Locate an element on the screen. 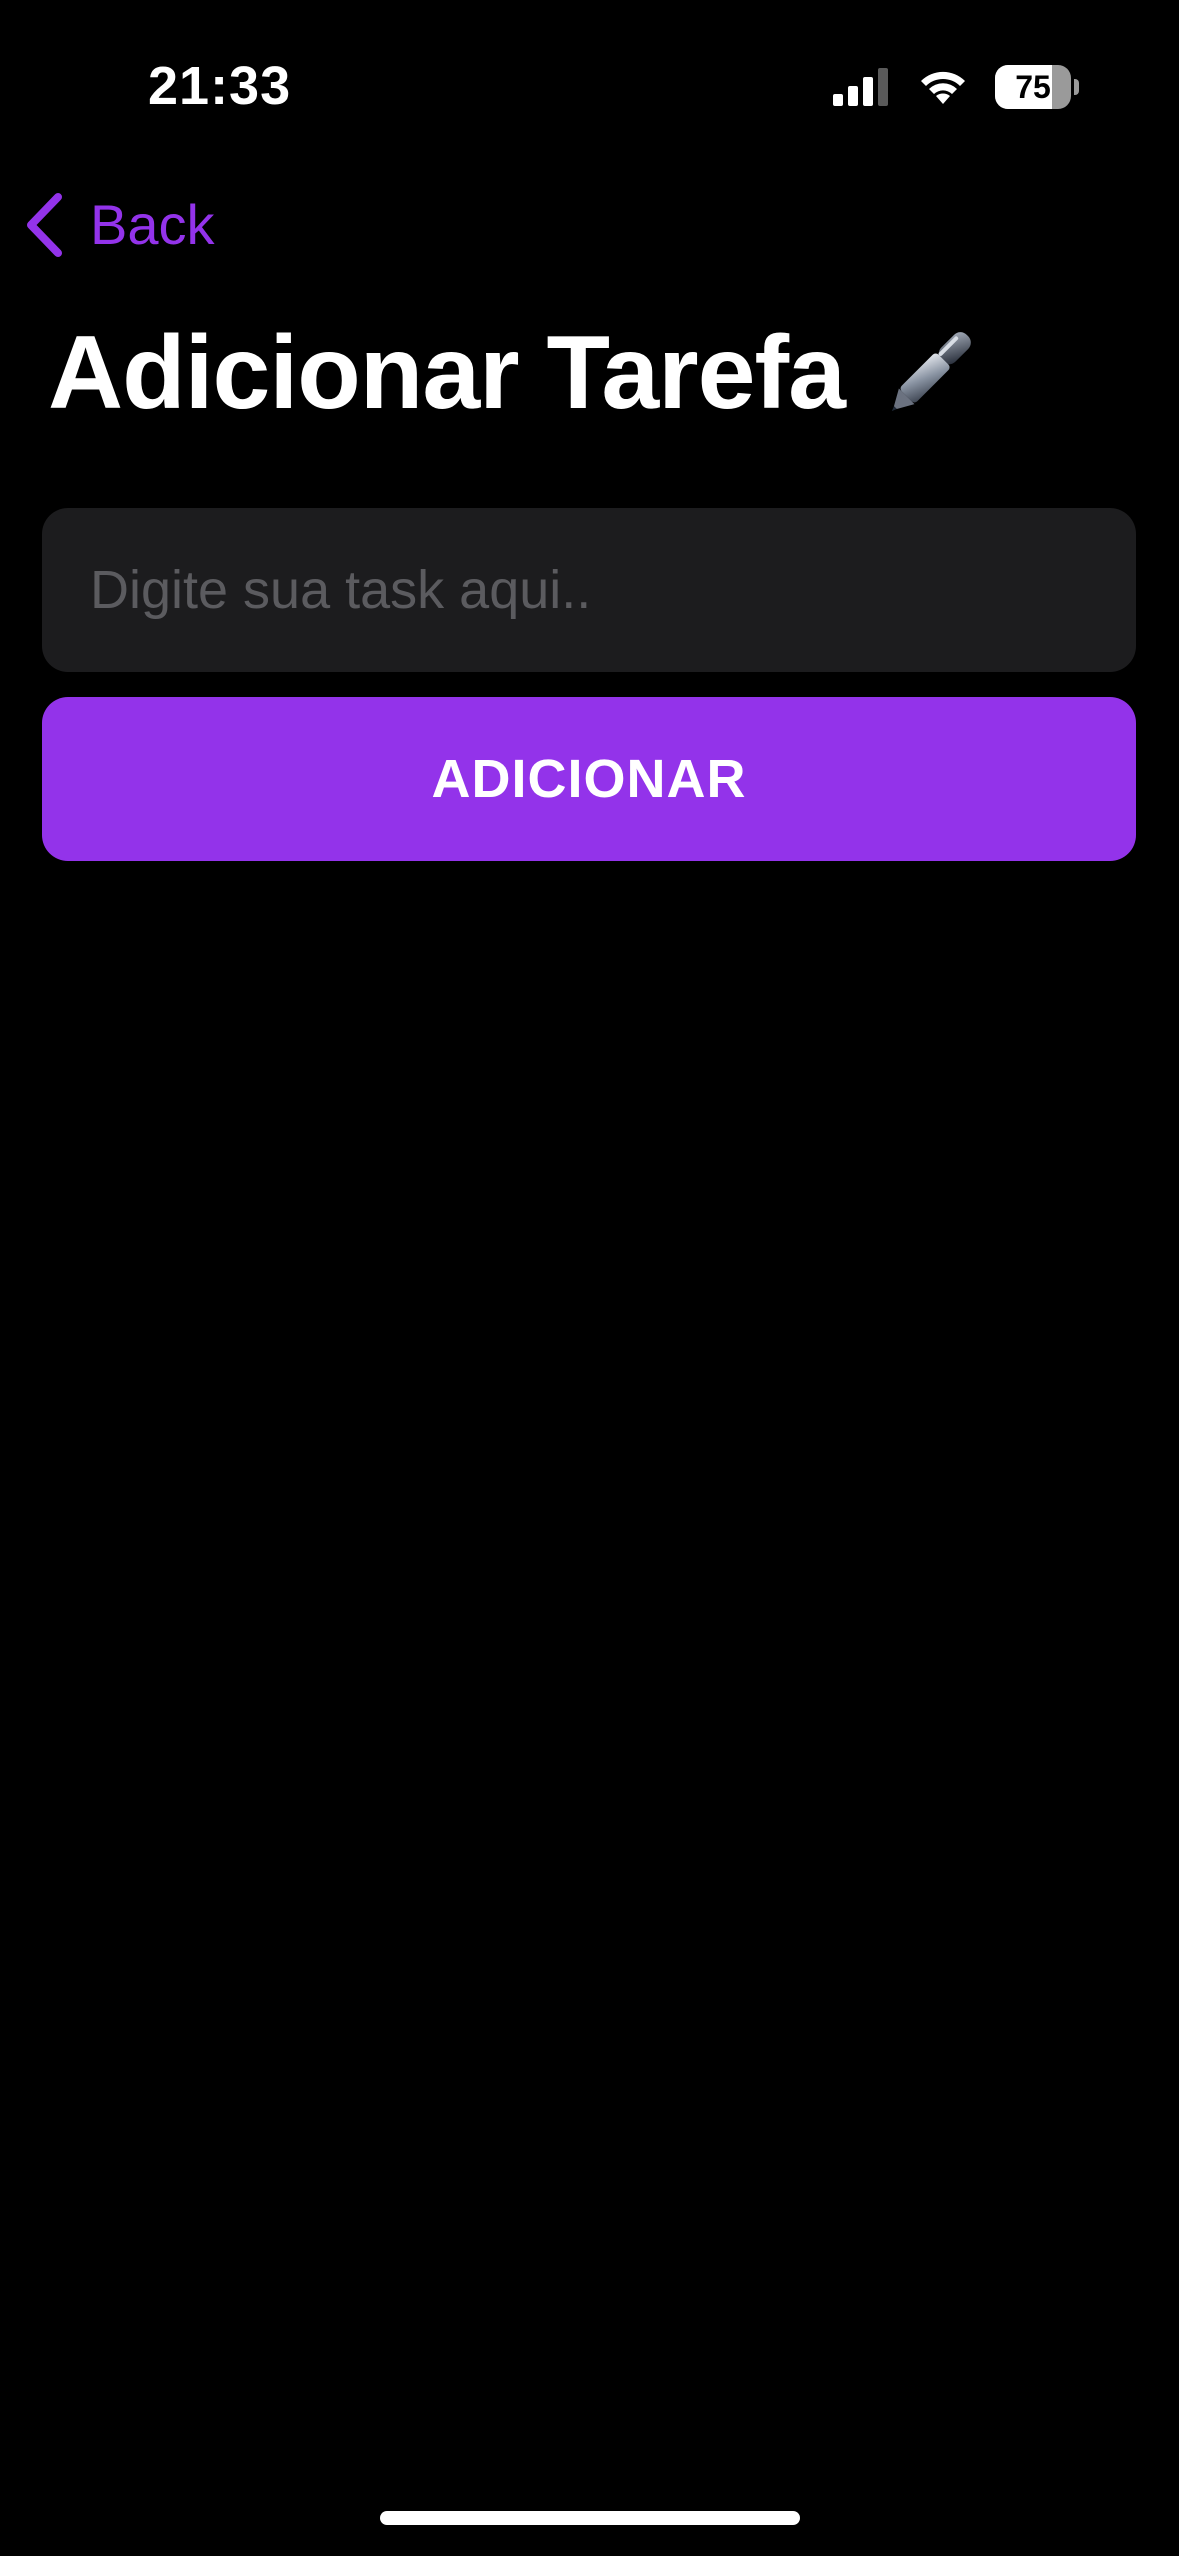  status-icons: 75 is located at coordinates (956, 87).